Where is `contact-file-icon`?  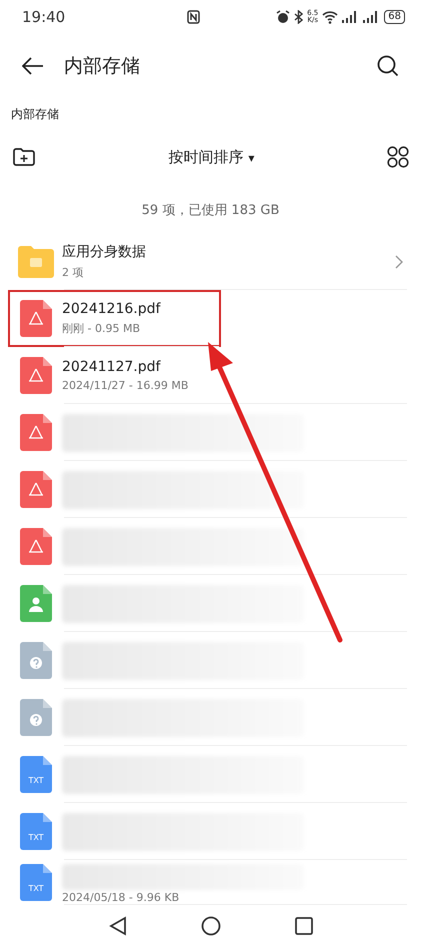
contact-file-icon is located at coordinates (36, 603).